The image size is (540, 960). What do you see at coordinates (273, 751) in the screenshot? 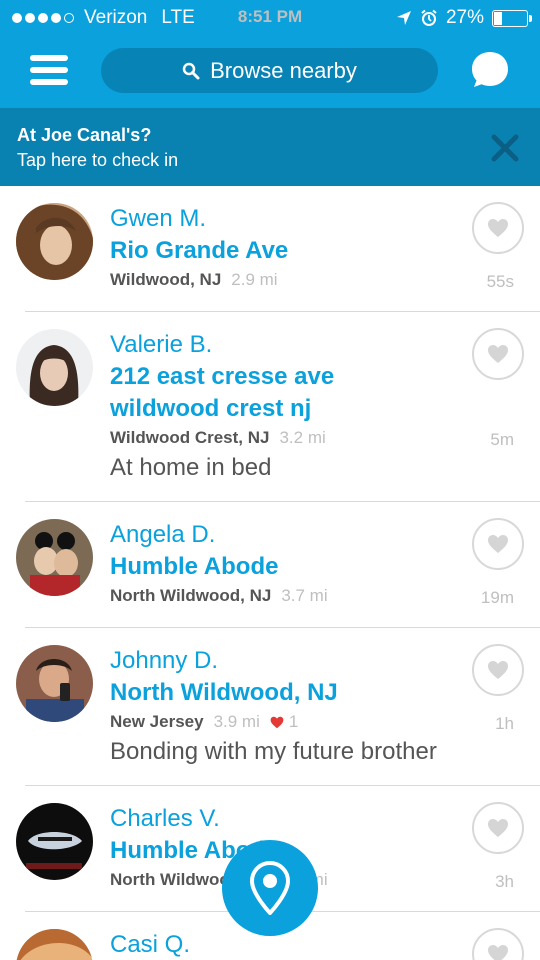
I see `status-message: Bonding with my future brother` at bounding box center [273, 751].